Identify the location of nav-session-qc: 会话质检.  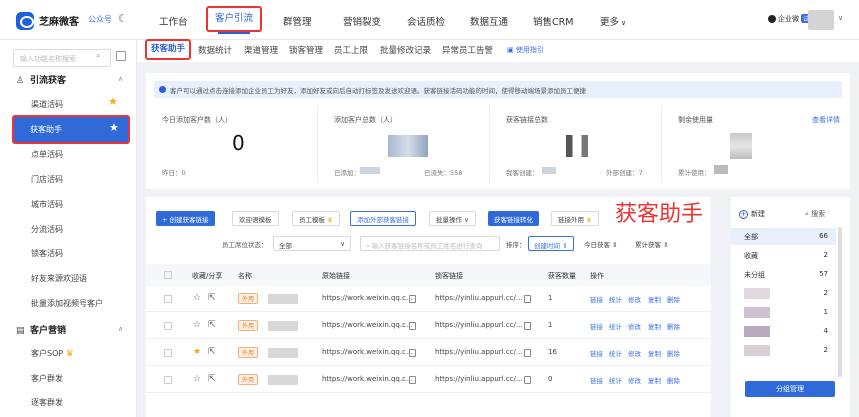
(426, 21).